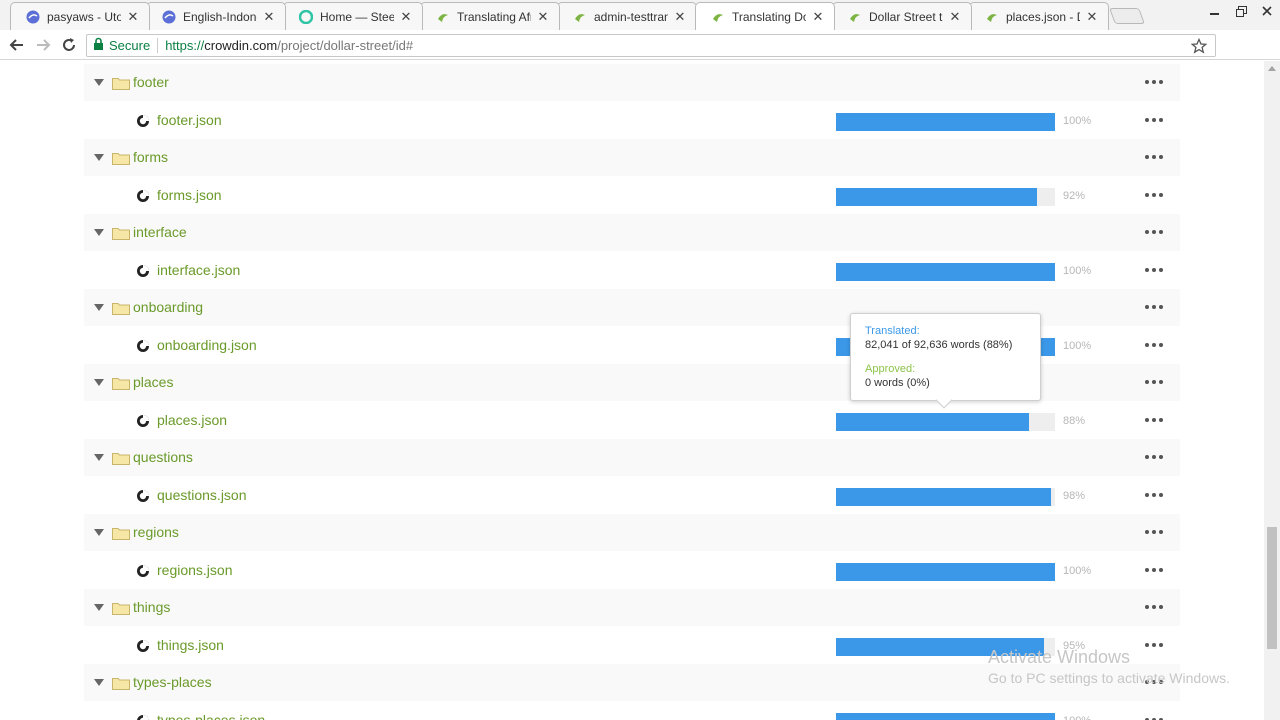  I want to click on folder-row: things, so click(632, 607).